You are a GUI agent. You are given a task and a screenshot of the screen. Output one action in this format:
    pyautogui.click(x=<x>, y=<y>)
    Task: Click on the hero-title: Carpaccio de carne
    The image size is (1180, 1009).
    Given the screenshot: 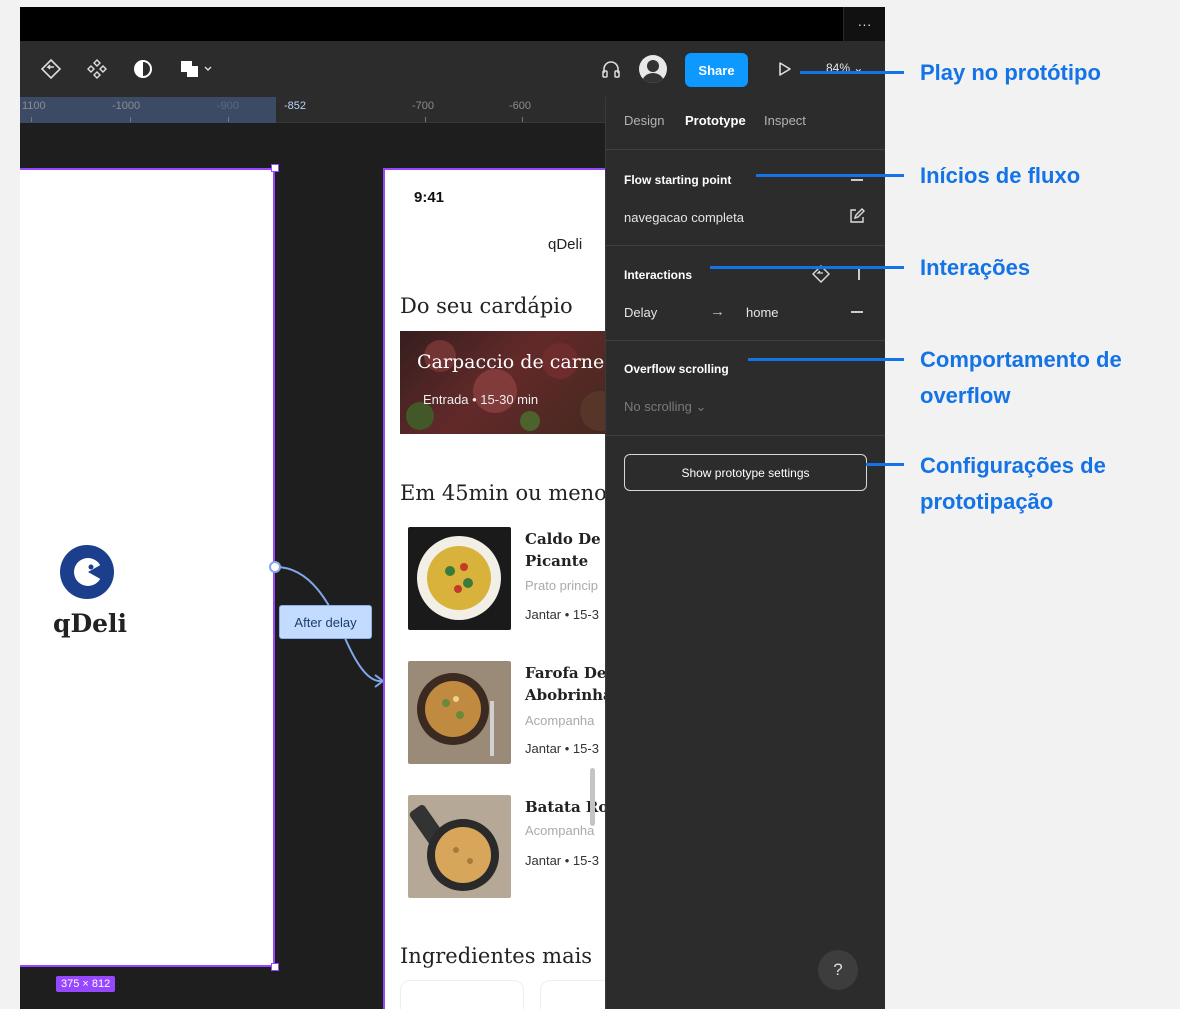 What is the action you would take?
    pyautogui.click(x=511, y=362)
    